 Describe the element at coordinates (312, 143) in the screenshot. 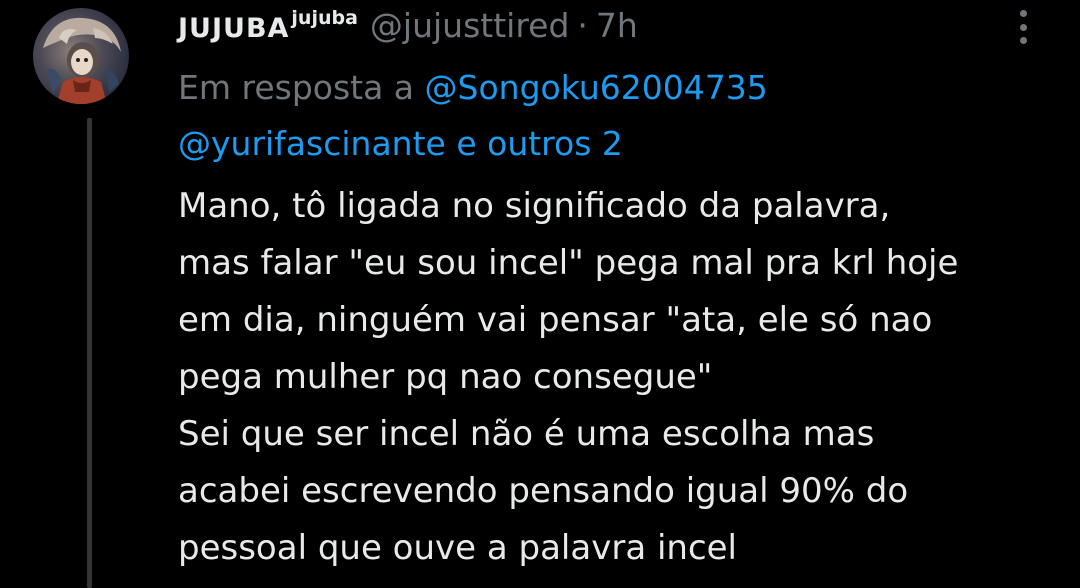

I see `mention-link-yurifascinante: @yurifascinante` at that location.